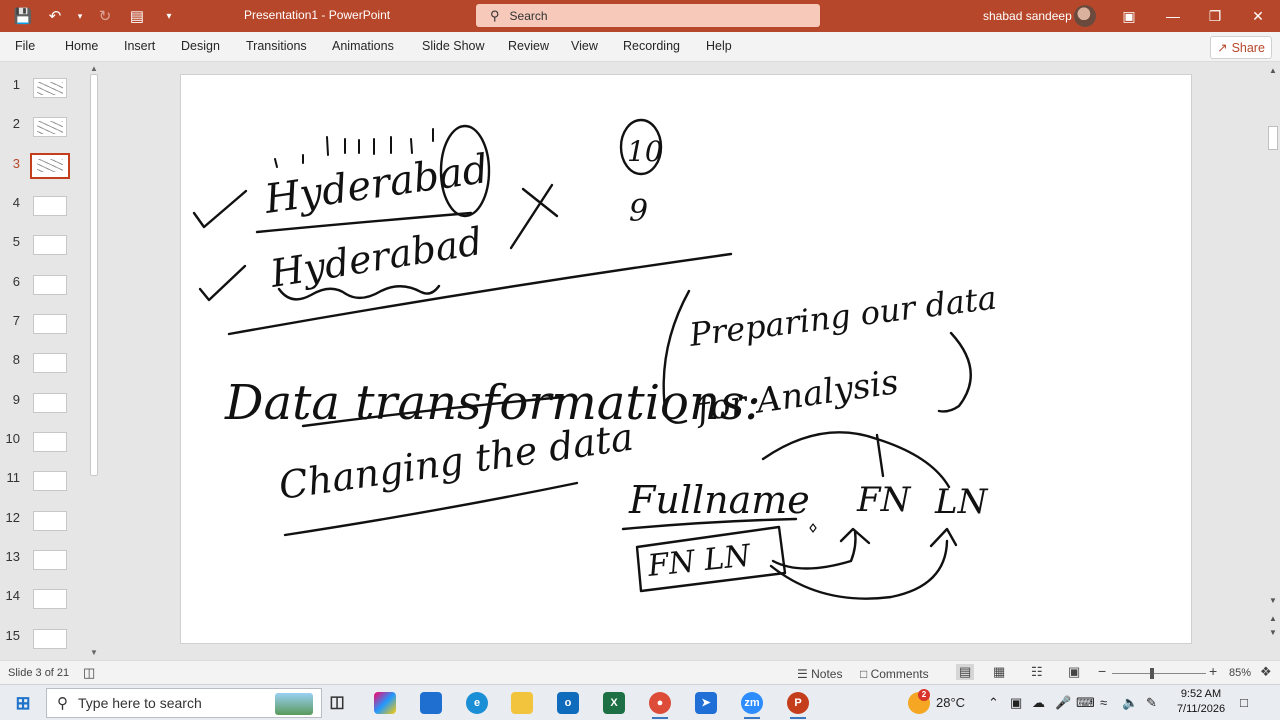  I want to click on share-button: ↗ Share, so click(1241, 47).